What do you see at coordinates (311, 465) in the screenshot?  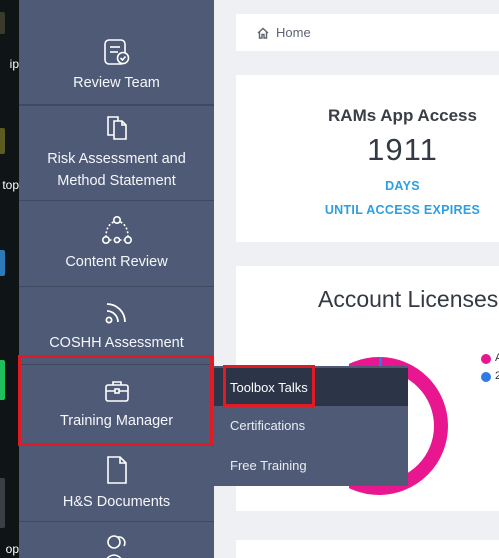 I see `submenu-item-free-training: Free Training` at bounding box center [311, 465].